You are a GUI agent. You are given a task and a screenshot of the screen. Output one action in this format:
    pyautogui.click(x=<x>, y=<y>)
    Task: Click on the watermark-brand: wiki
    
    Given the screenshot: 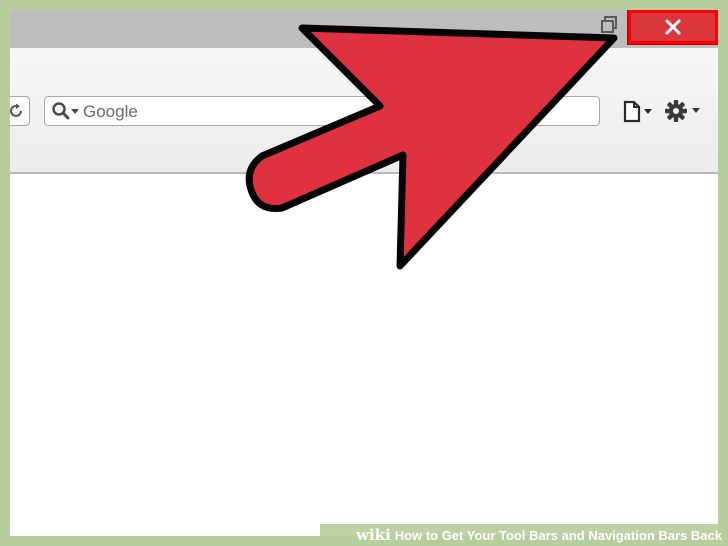 What is the action you would take?
    pyautogui.click(x=373, y=535)
    